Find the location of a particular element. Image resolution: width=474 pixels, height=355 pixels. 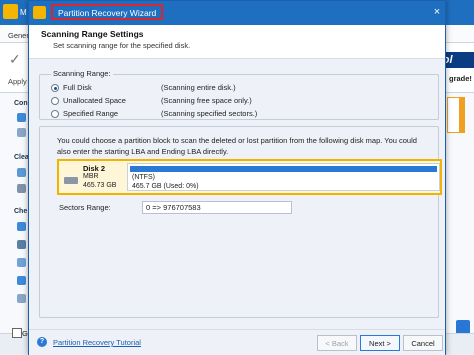

partition-filesystem: (NTFS) is located at coordinates (143, 177).